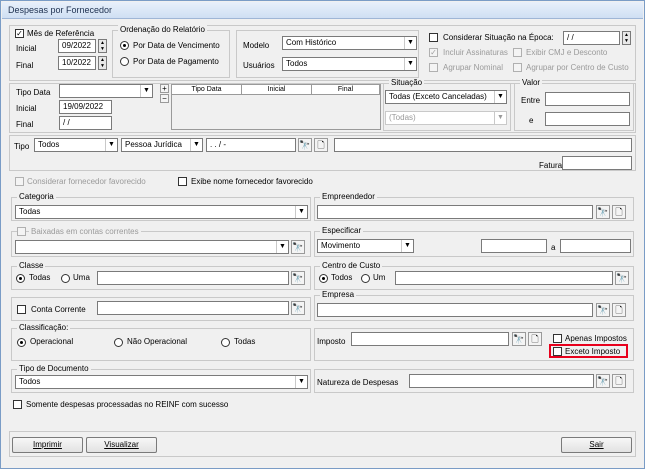 This screenshot has height=469, width=645. I want to click on categoria-select: Todas ▼, so click(161, 212).